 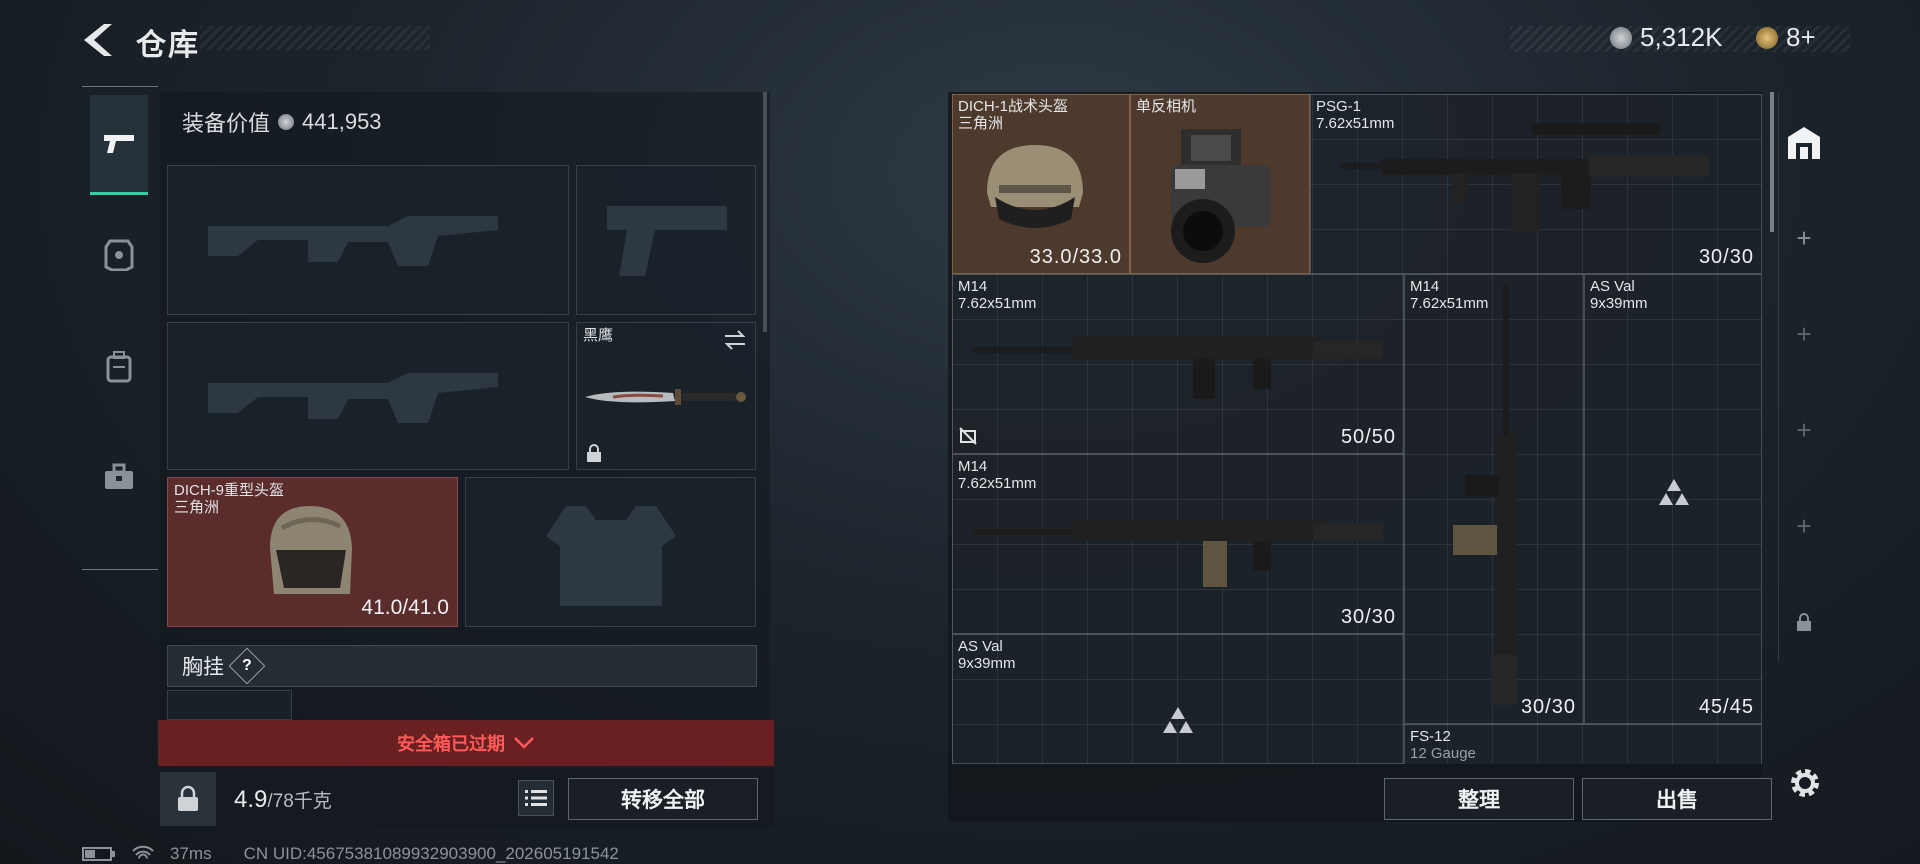 I want to click on item-sub: 三角洲, so click(x=981, y=123).